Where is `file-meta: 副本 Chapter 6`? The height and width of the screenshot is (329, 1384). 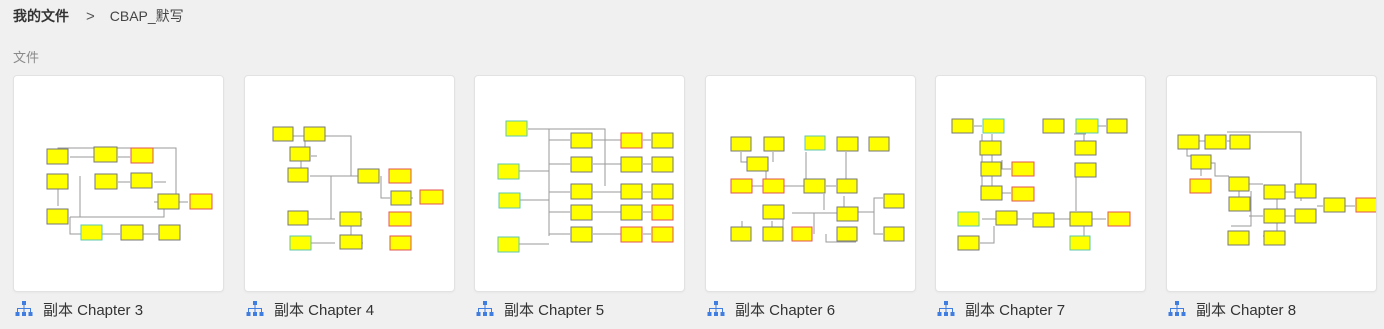
file-meta: 副本 Chapter 6 is located at coordinates (771, 309).